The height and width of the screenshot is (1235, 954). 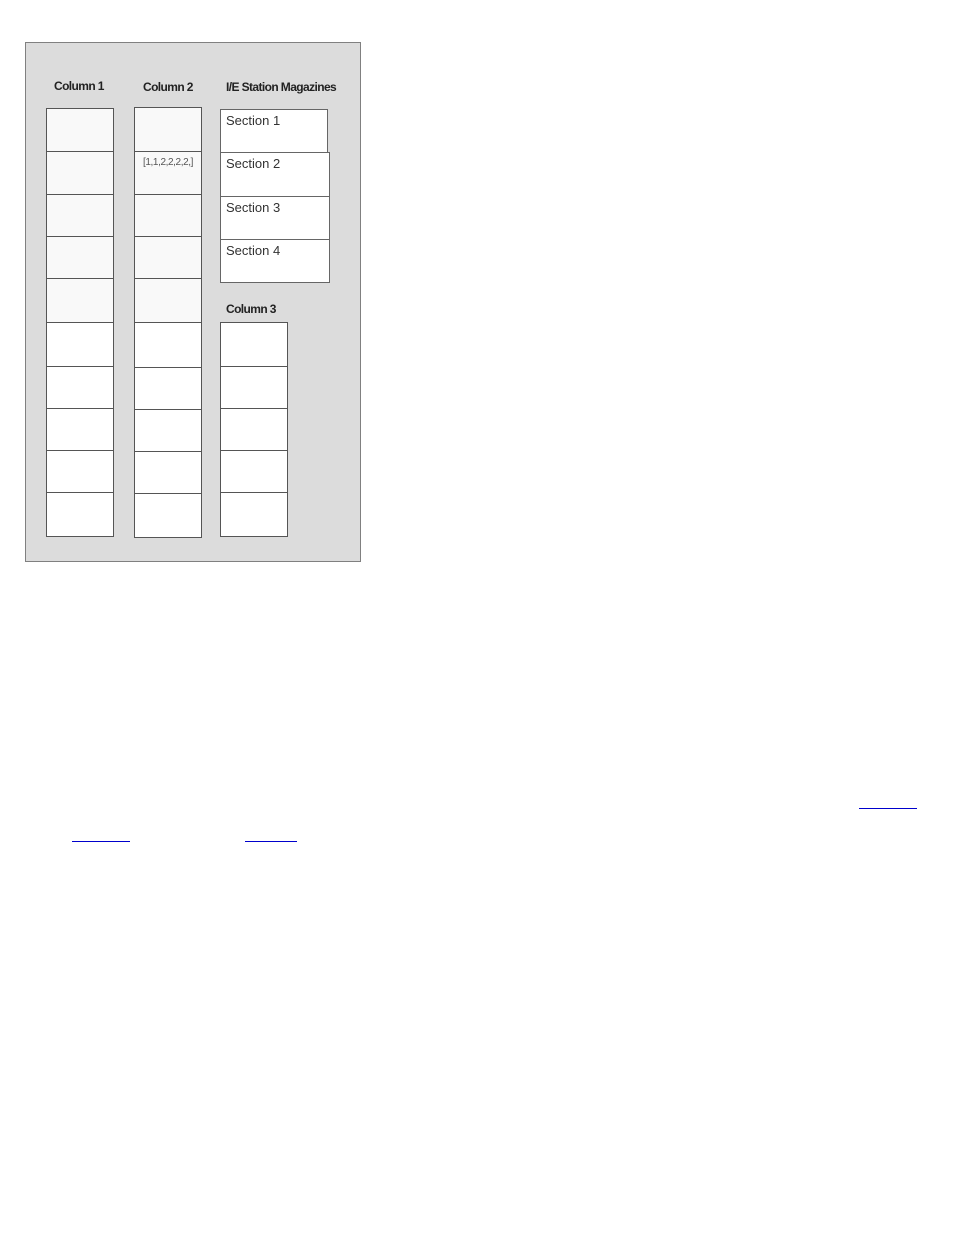 I want to click on column-2-stack: [1,1,2,2,2,2,], so click(x=168, y=322).